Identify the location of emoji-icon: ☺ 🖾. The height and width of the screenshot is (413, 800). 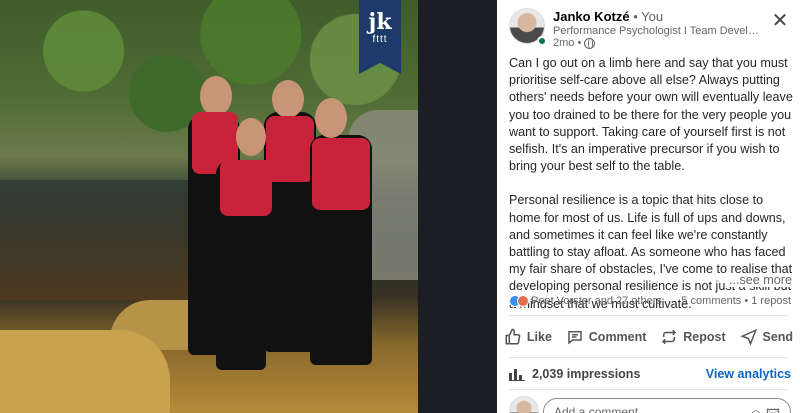
(764, 409).